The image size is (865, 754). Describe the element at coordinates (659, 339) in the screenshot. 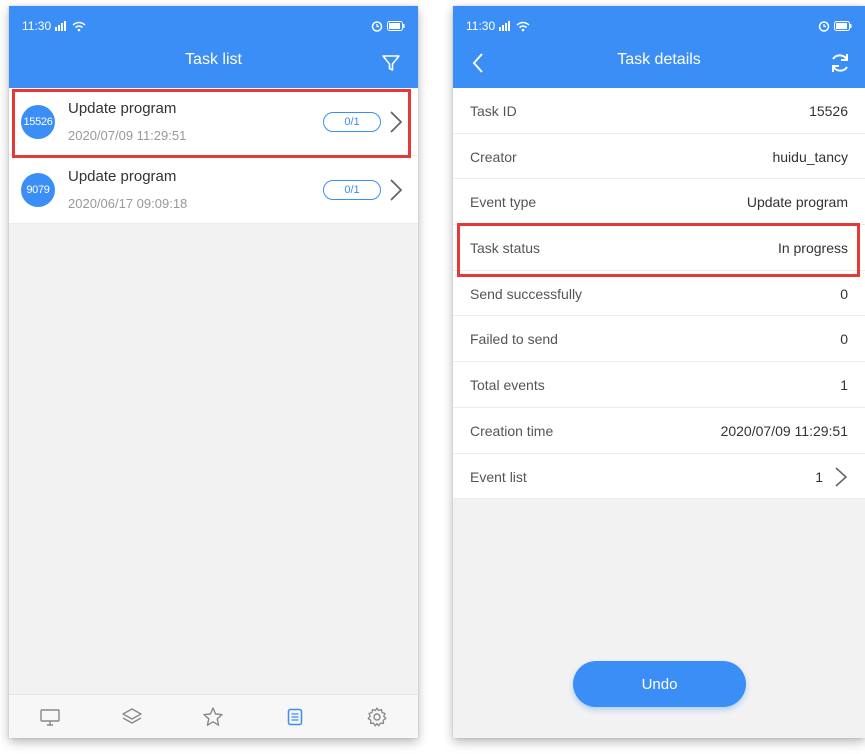

I see `detail-row-failed-to-send: Failed to send 0` at that location.